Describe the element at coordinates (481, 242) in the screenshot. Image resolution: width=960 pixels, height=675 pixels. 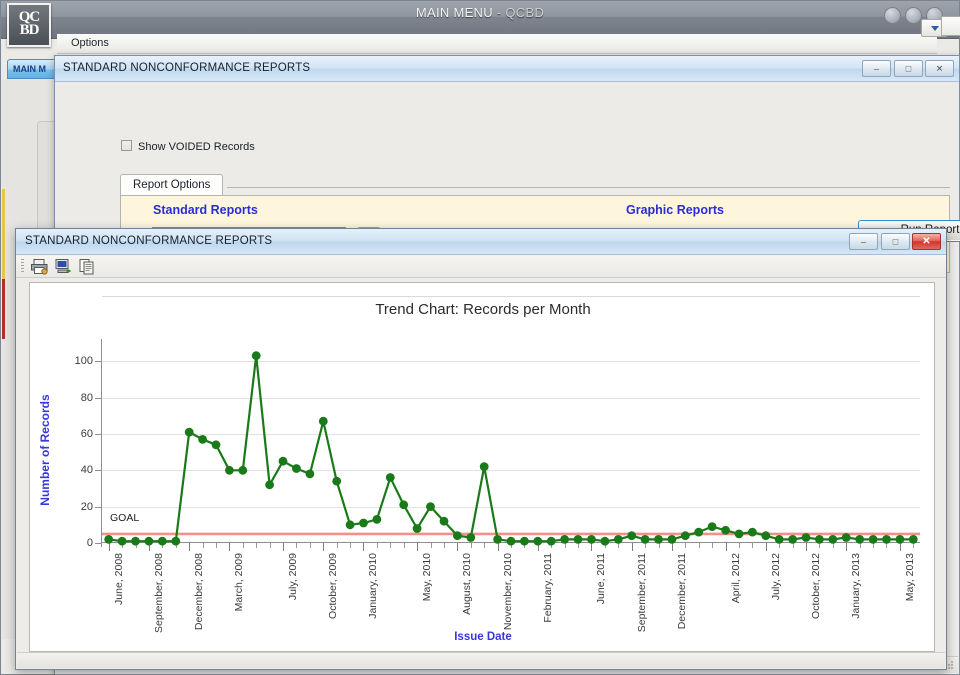
I see `chart-window-titlebar: STANDARD NONCONFORMANCE REPORTS – □ ✕` at that location.